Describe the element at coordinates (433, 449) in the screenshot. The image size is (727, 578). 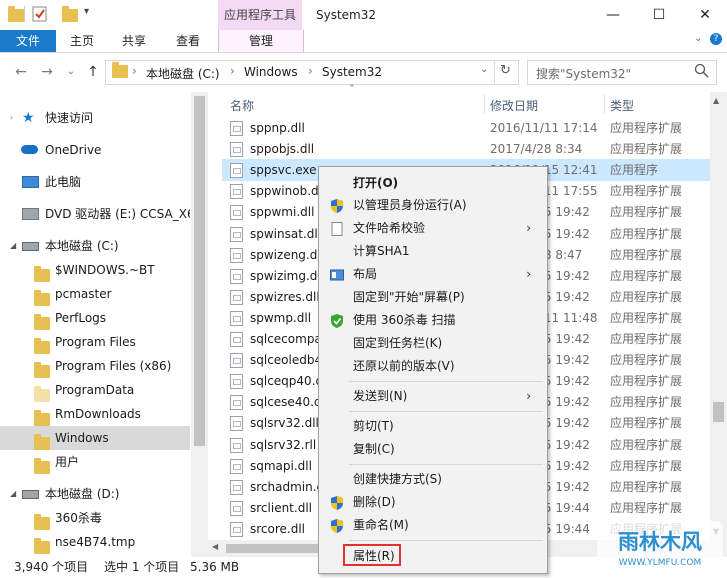
I see `menu-copy: 复制(C)` at that location.